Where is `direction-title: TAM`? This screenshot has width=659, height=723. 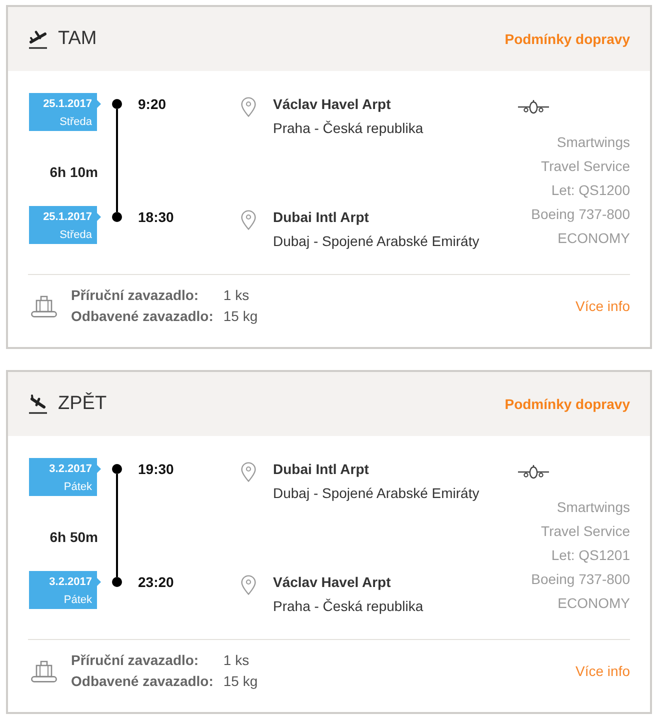 direction-title: TAM is located at coordinates (77, 39).